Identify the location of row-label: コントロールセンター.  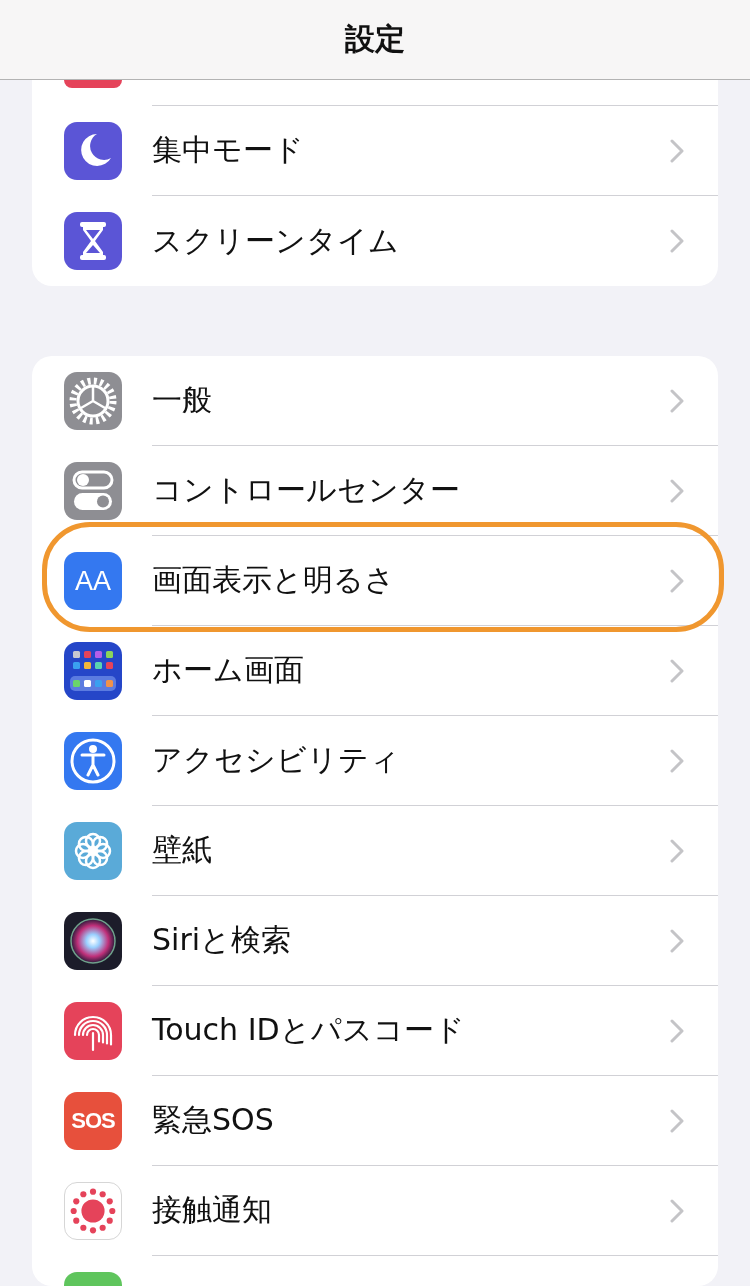
(306, 490).